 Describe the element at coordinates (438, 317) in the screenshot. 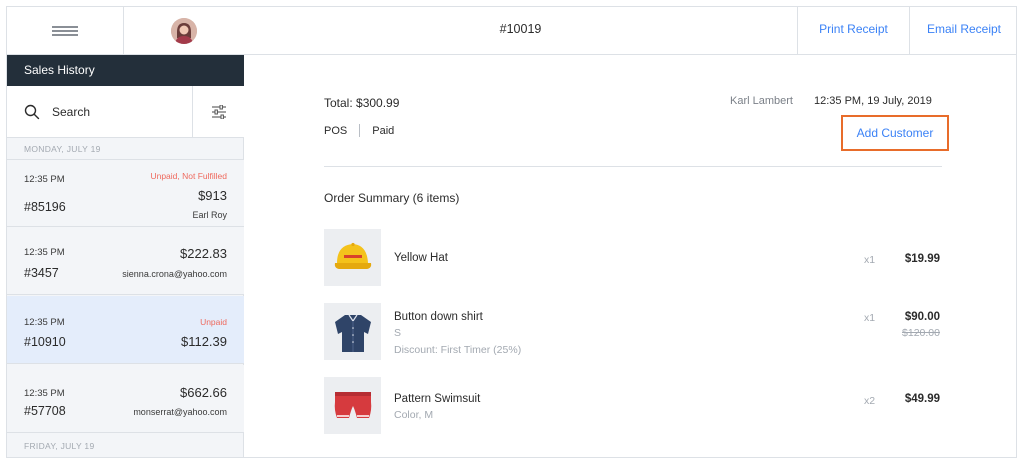

I see `item-name: Button down shirt` at that location.